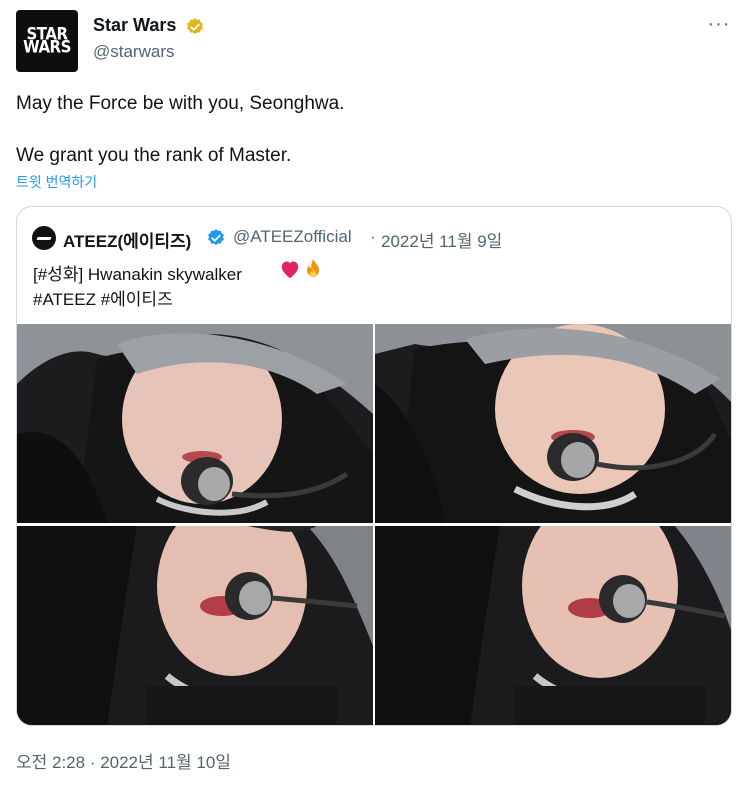 This screenshot has height=789, width=746. Describe the element at coordinates (290, 270) in the screenshot. I see `red-heart-icon` at that location.